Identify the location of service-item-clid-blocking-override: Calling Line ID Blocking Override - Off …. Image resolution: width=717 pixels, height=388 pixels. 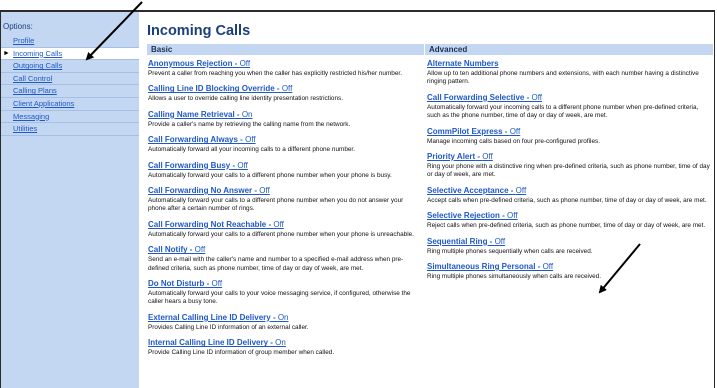
(284, 93).